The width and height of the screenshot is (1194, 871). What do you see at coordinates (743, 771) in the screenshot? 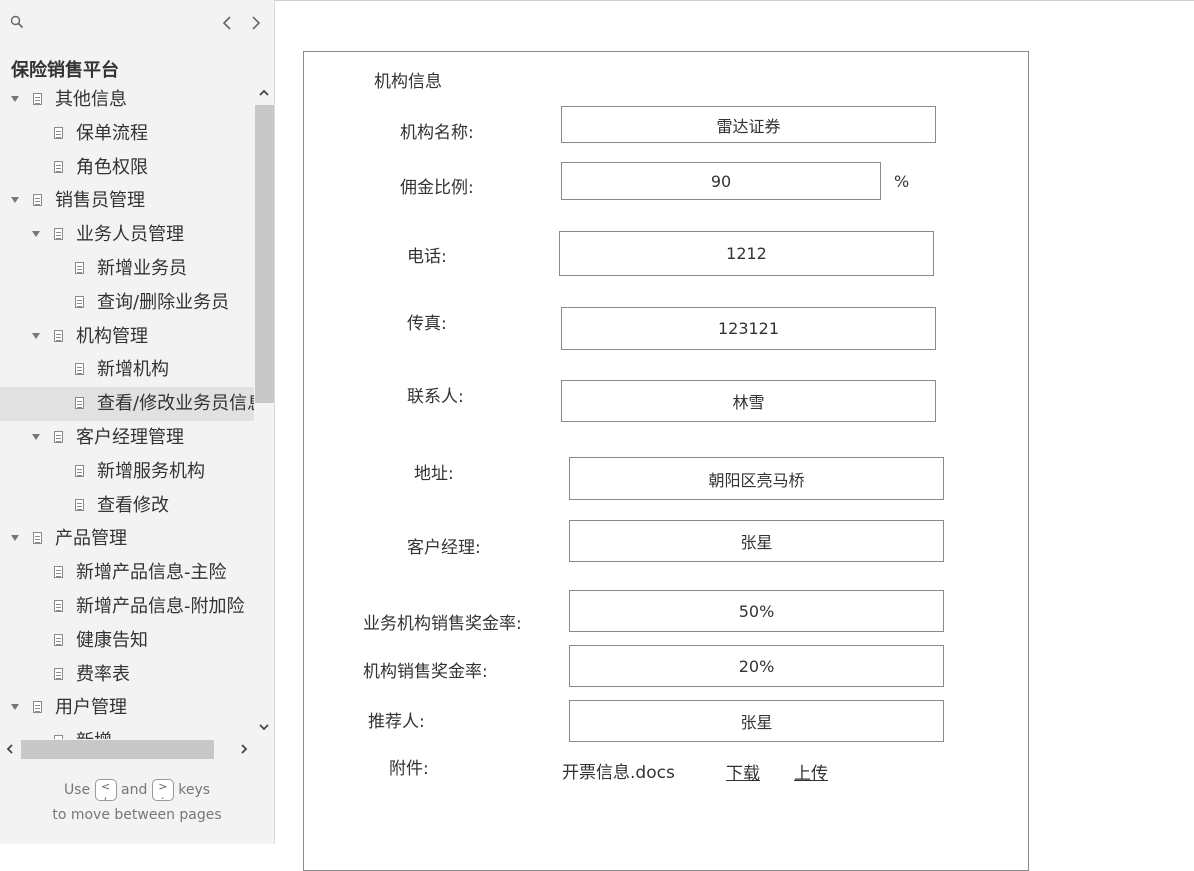
I see `download-link: 下载` at bounding box center [743, 771].